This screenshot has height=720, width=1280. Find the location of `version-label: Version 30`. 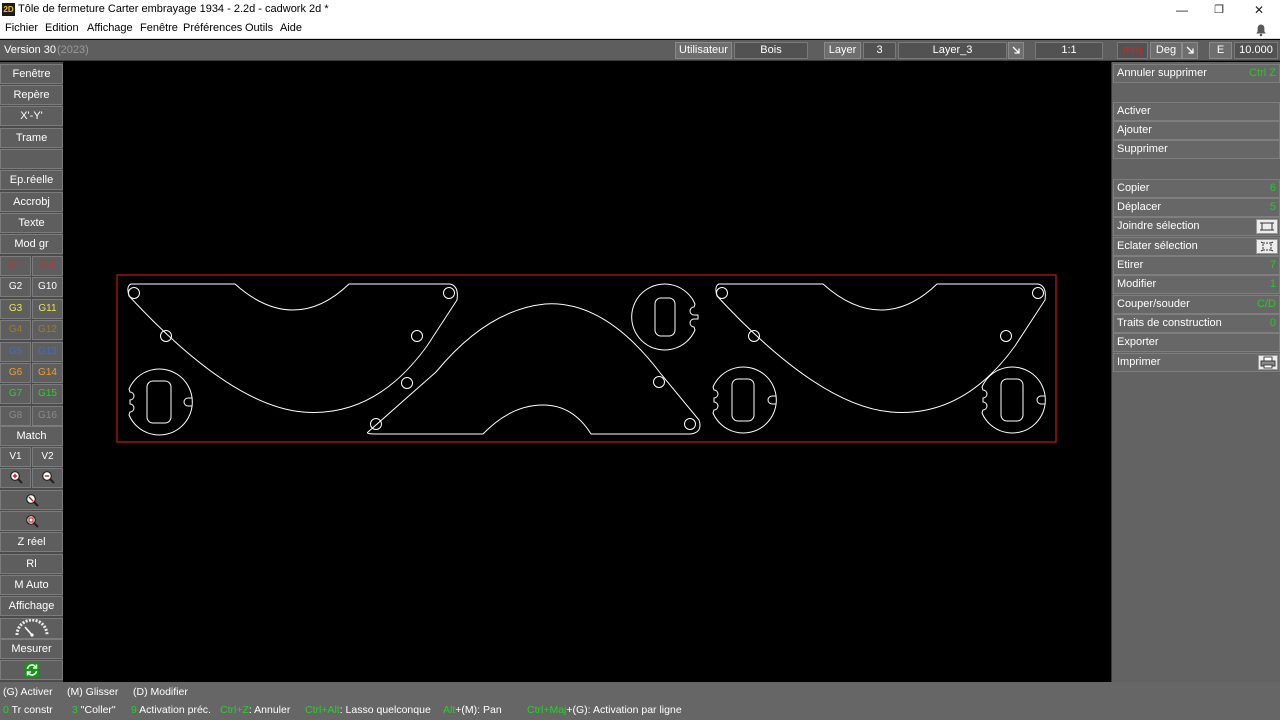

version-label: Version 30 is located at coordinates (30, 50).